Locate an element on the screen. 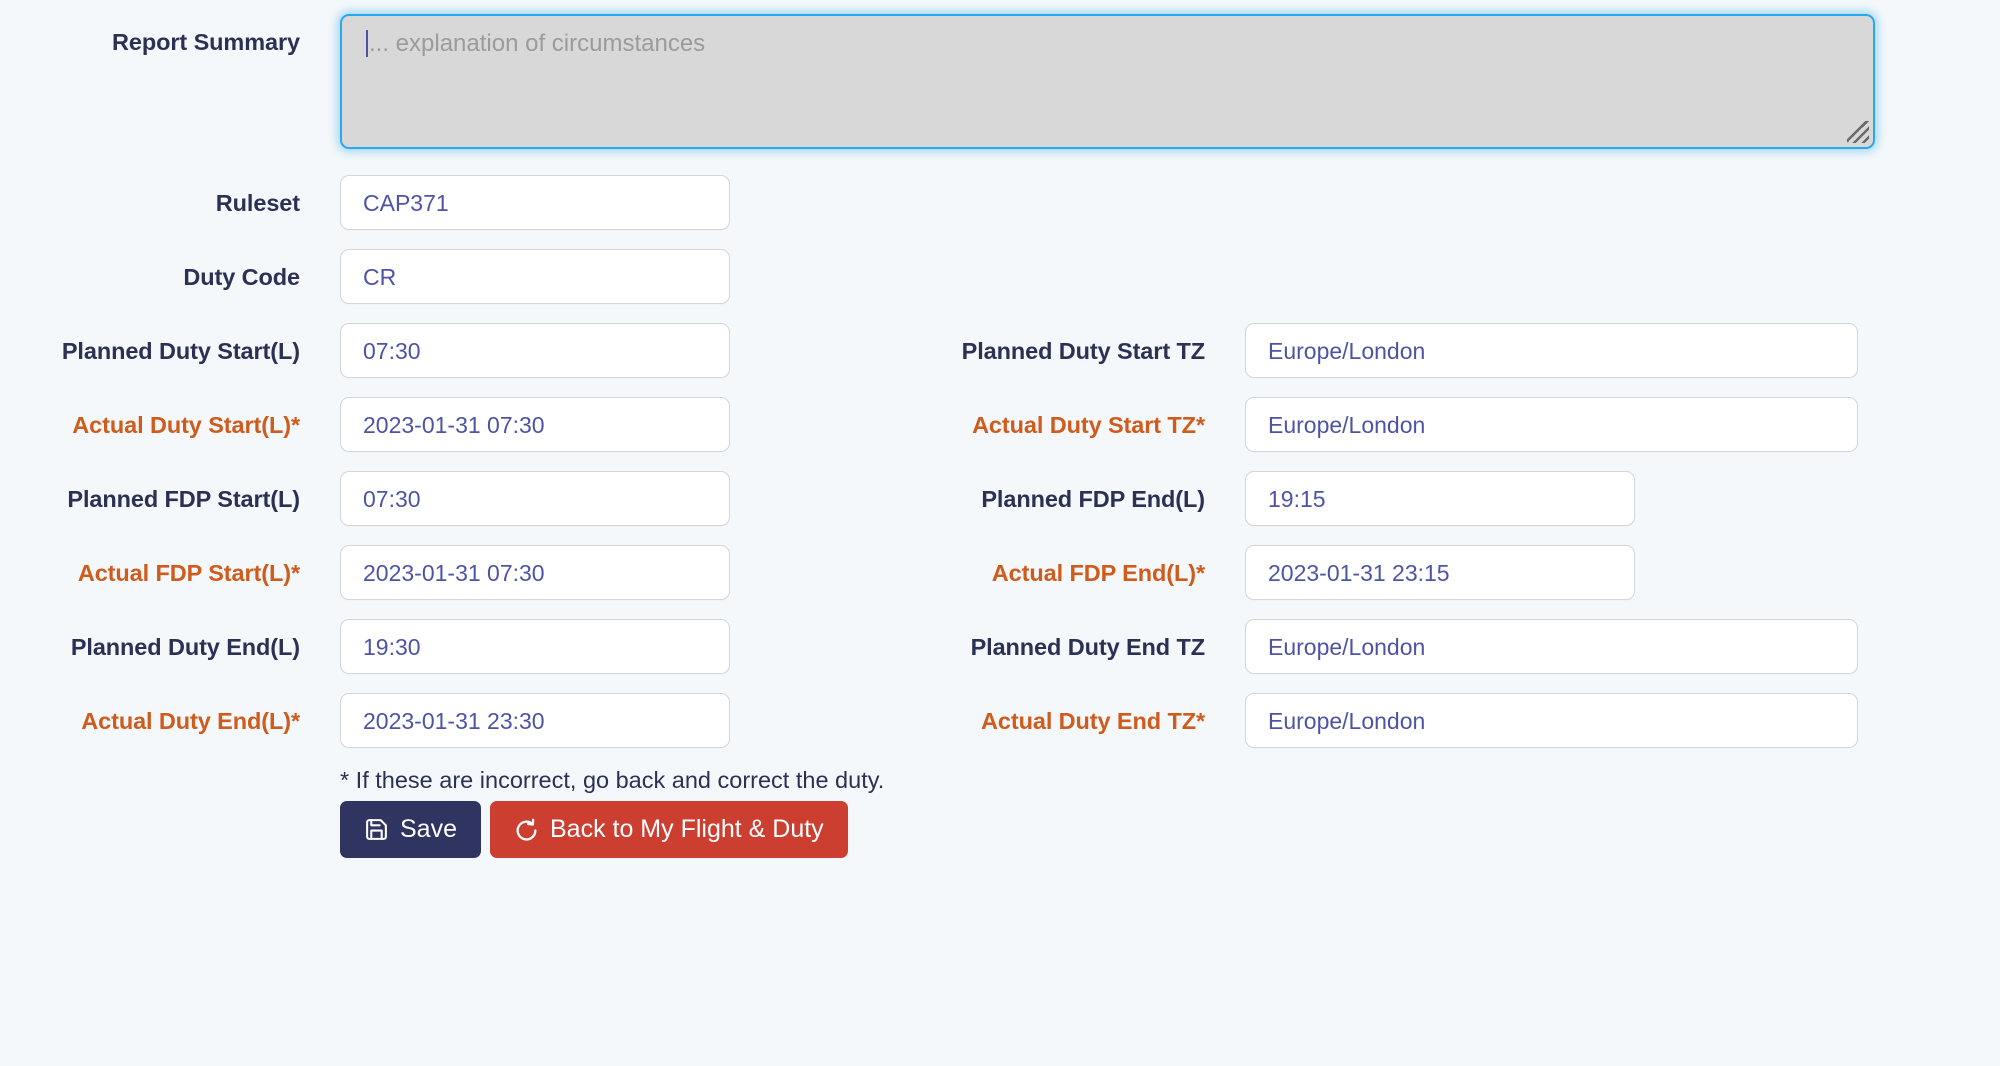 Image resolution: width=2000 pixels, height=1066 pixels. actual-duty-end-input: 2023-01-31 23:30 is located at coordinates (535, 720).